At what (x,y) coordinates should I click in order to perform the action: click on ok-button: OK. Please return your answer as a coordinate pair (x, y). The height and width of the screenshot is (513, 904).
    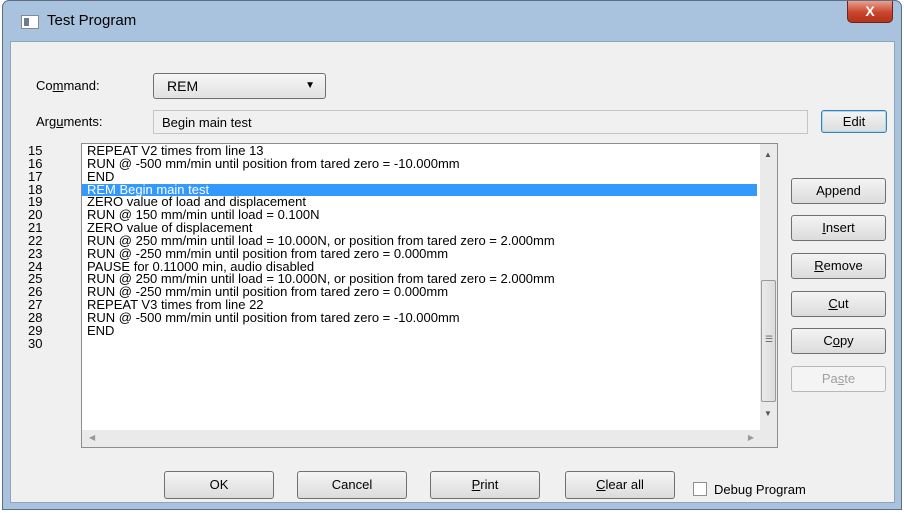
    Looking at the image, I should click on (219, 485).